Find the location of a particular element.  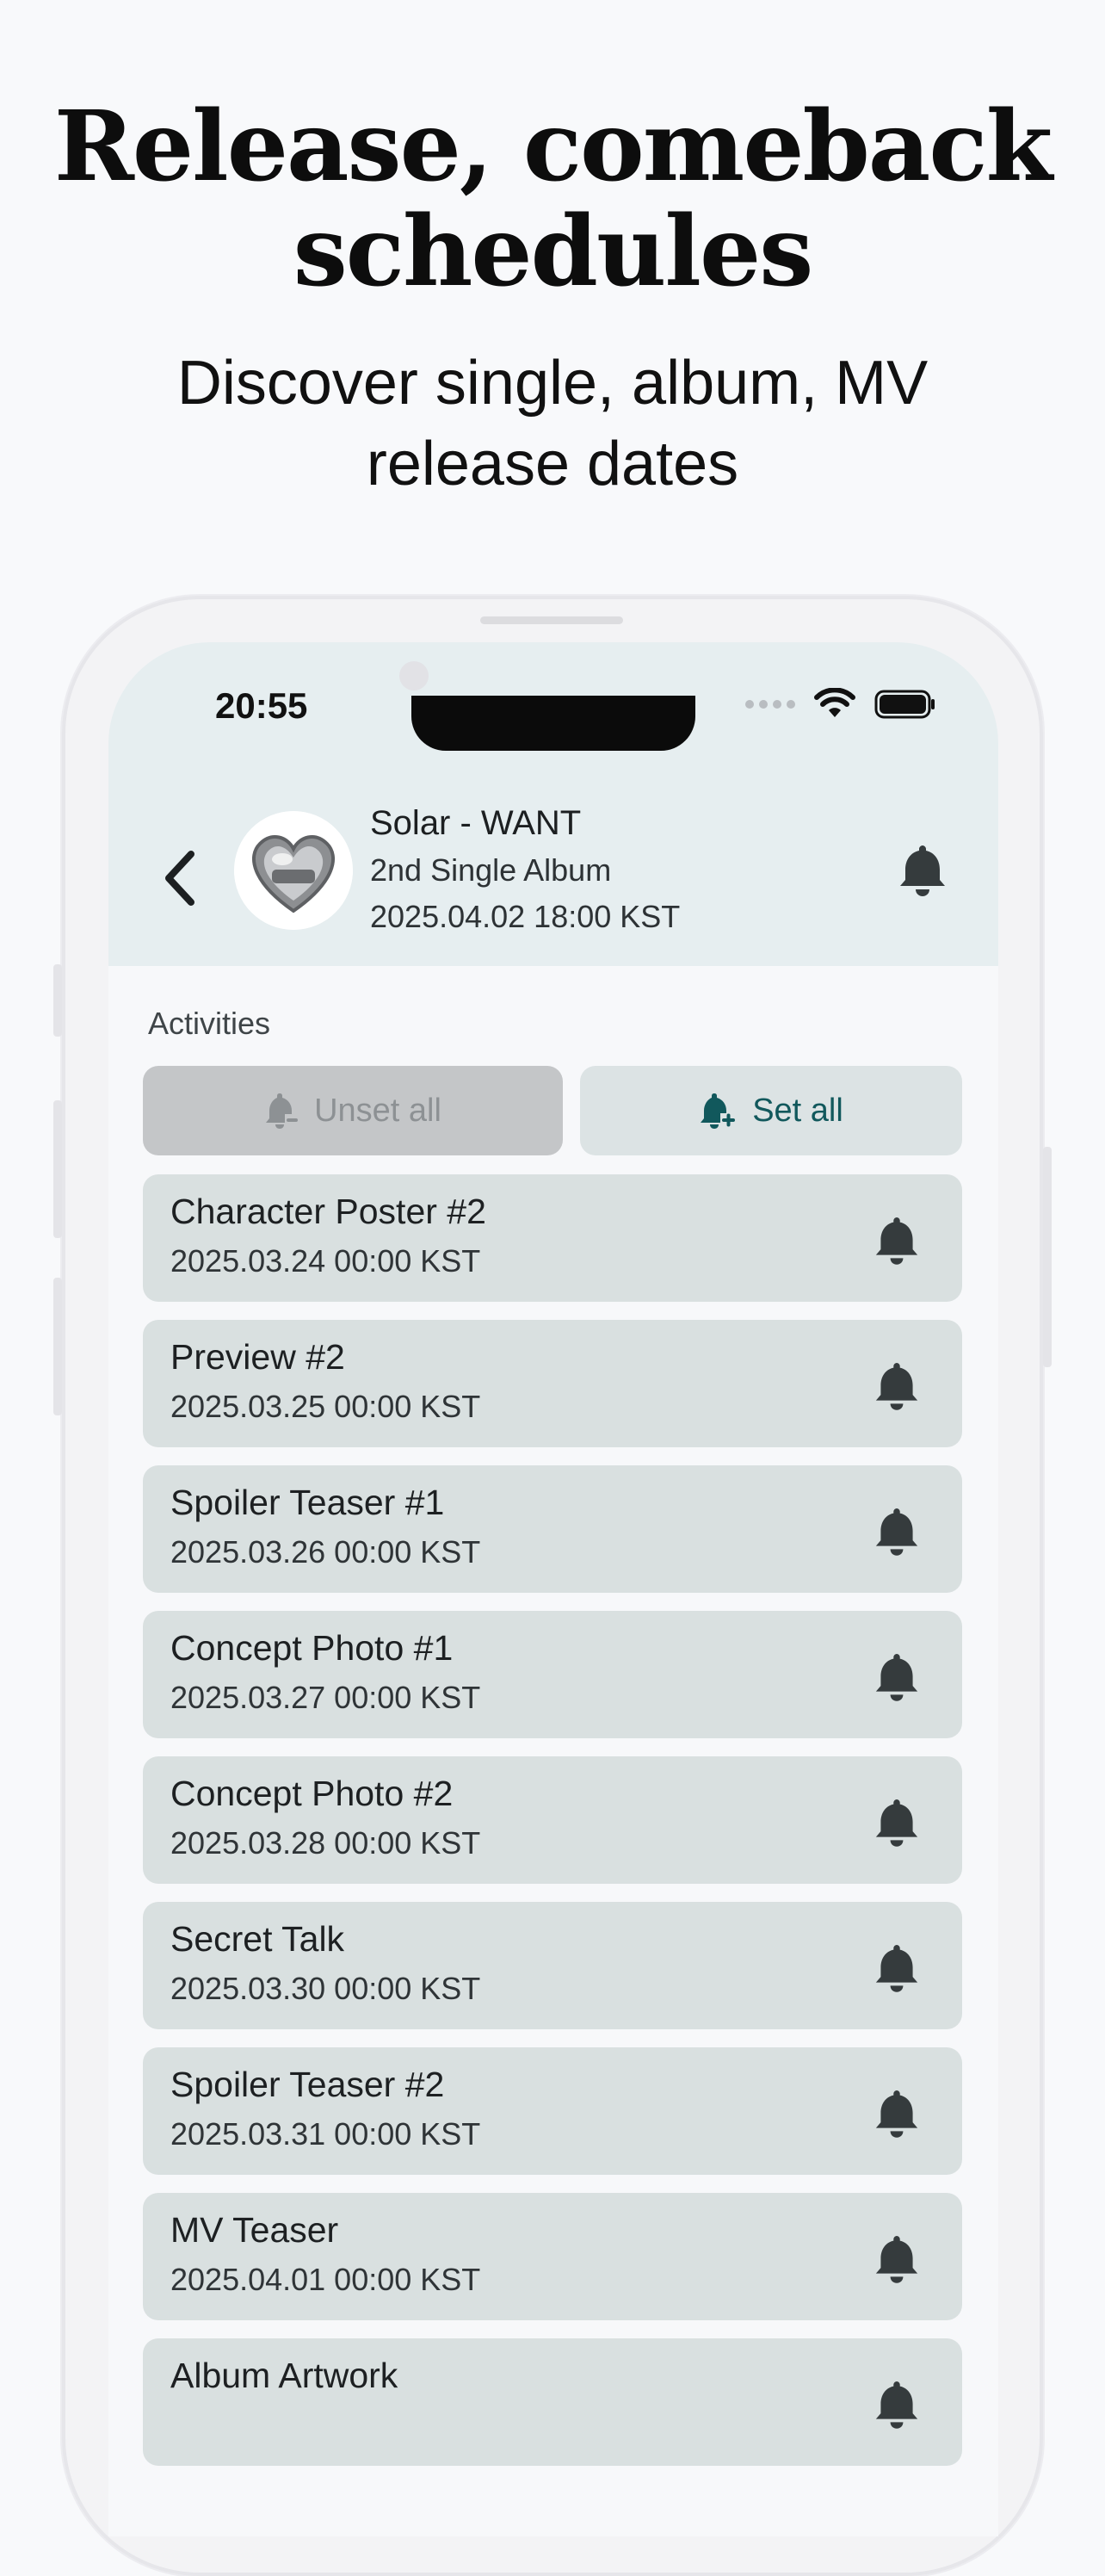

activity-date: 2025.03.26 00:00 KST is located at coordinates (325, 1552).